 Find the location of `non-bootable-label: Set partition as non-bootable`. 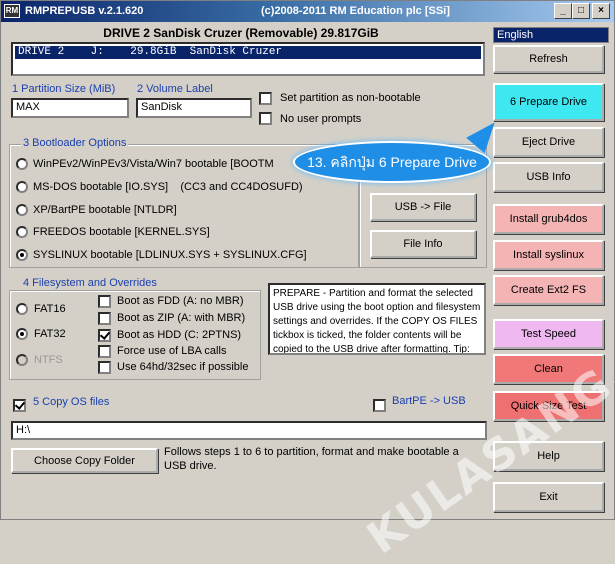

non-bootable-label: Set partition as non-bootable is located at coordinates (350, 98).